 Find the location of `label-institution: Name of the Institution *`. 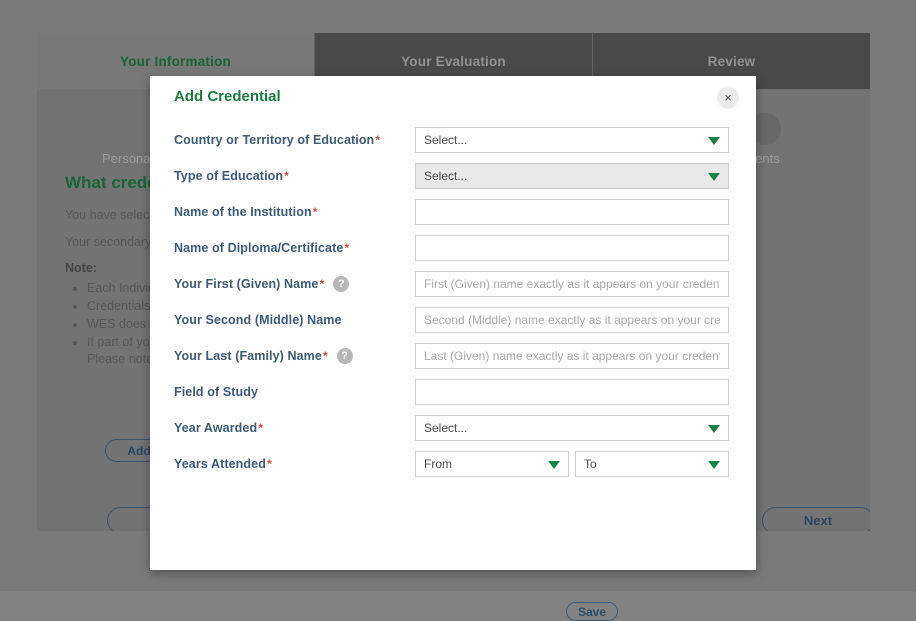

label-institution: Name of the Institution * is located at coordinates (294, 212).